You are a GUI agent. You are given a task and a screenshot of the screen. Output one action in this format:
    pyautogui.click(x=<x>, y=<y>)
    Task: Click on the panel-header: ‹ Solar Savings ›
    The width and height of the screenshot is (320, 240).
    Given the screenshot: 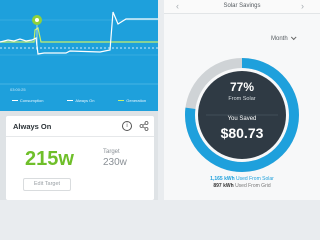 What is the action you would take?
    pyautogui.click(x=242, y=7)
    